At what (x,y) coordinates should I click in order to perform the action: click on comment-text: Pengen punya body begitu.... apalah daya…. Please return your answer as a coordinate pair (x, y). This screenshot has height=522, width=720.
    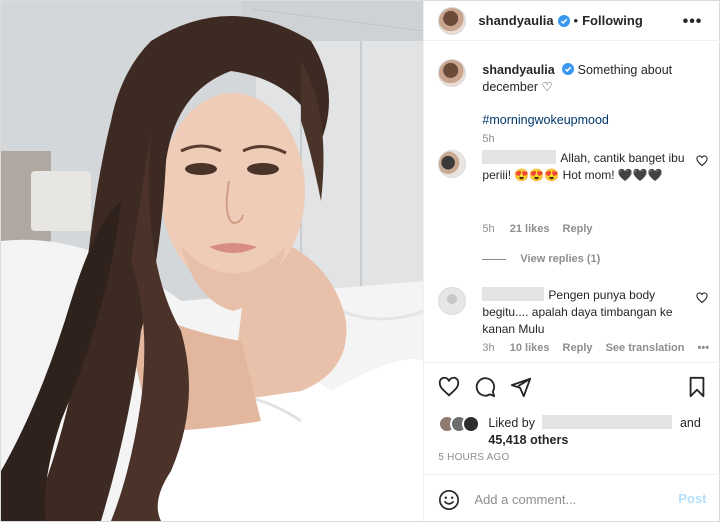
    Looking at the image, I should click on (587, 312).